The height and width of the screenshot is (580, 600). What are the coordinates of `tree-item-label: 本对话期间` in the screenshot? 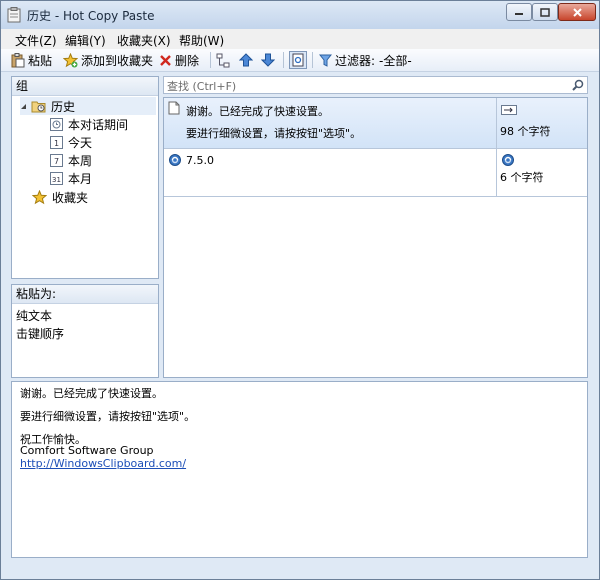 It's located at (98, 124).